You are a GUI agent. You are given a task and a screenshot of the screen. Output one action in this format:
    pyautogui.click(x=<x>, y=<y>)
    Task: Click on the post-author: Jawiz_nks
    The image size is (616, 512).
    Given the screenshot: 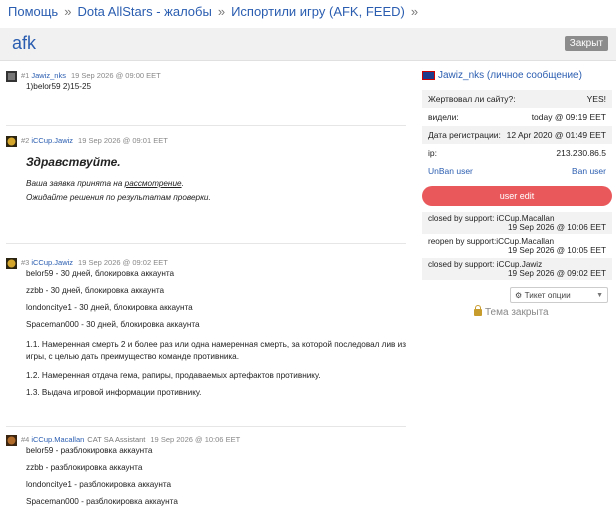 What is the action you would take?
    pyautogui.click(x=48, y=75)
    